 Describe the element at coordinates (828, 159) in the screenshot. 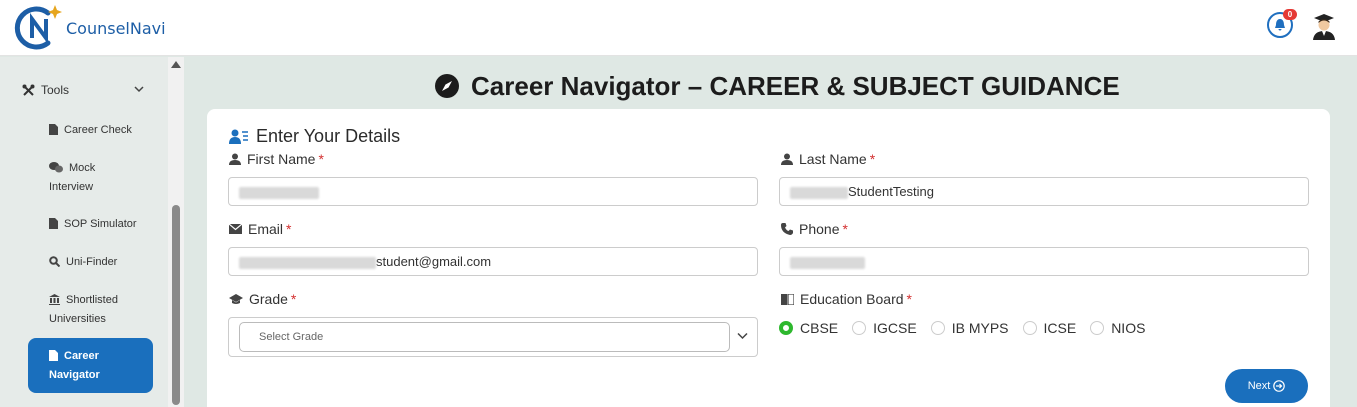

I see `last-name-label: Last Name *` at that location.